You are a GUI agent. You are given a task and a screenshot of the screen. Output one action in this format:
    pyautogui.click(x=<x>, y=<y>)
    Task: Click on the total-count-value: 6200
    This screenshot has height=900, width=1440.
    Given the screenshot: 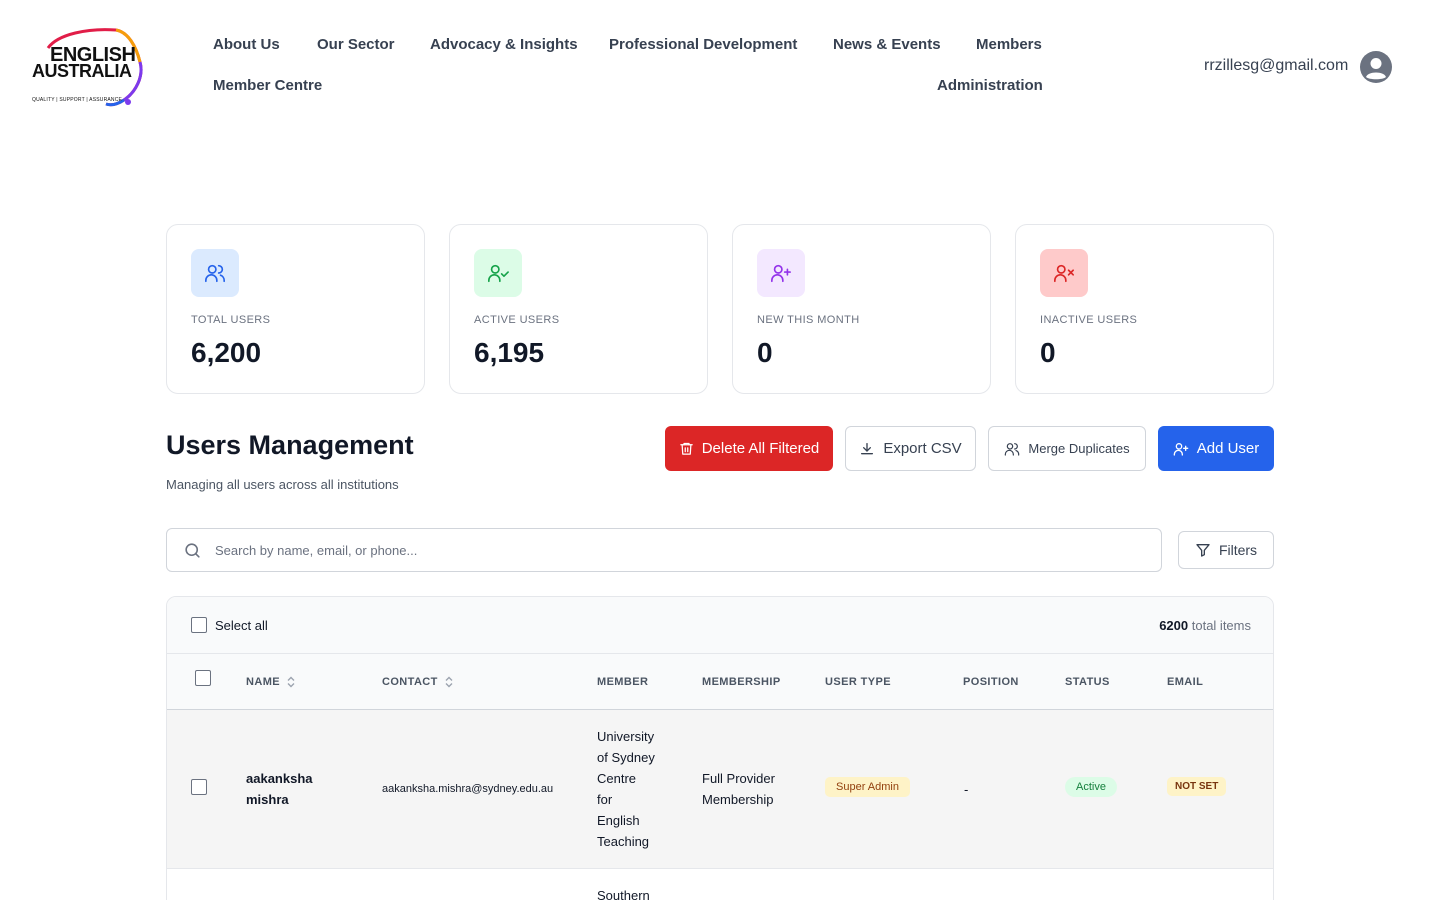 What is the action you would take?
    pyautogui.click(x=1174, y=625)
    